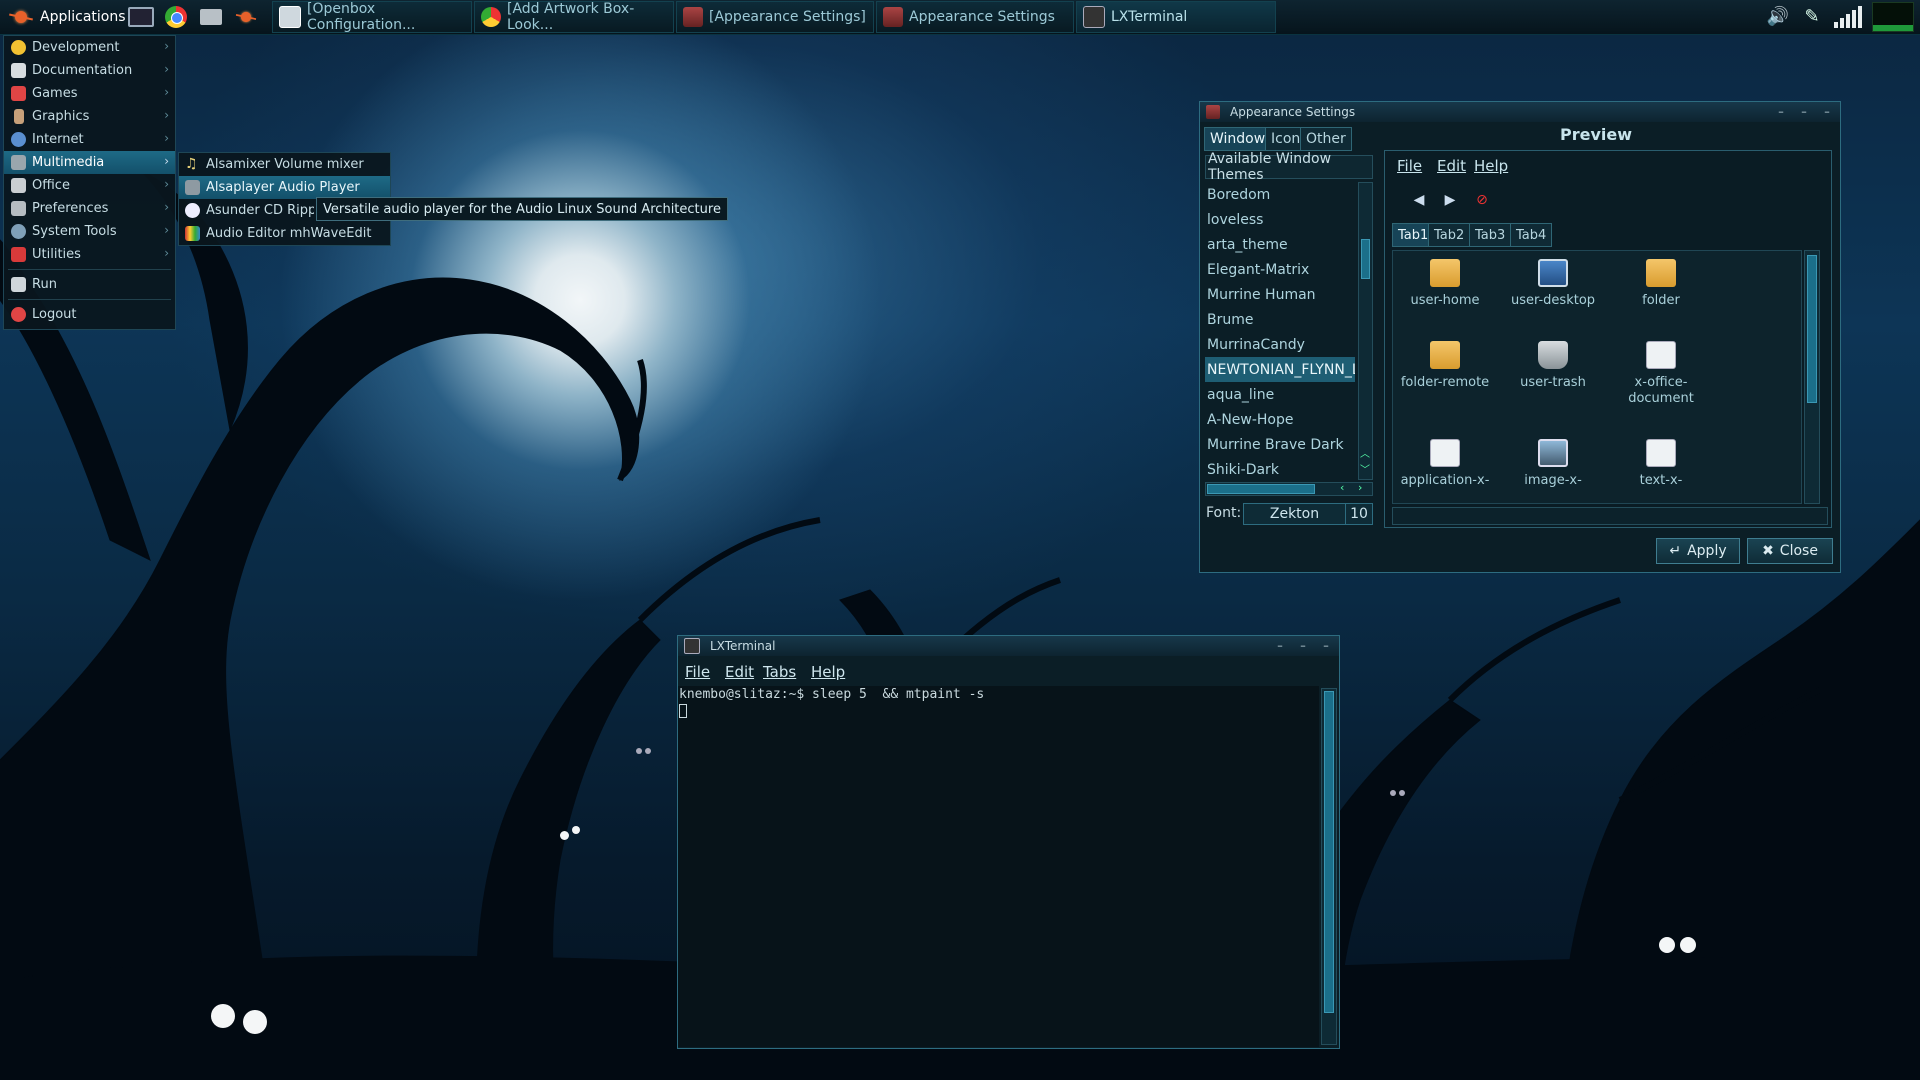 The image size is (1920, 1080). What do you see at coordinates (1661, 370) in the screenshot?
I see `icon-item: x-office-document` at bounding box center [1661, 370].